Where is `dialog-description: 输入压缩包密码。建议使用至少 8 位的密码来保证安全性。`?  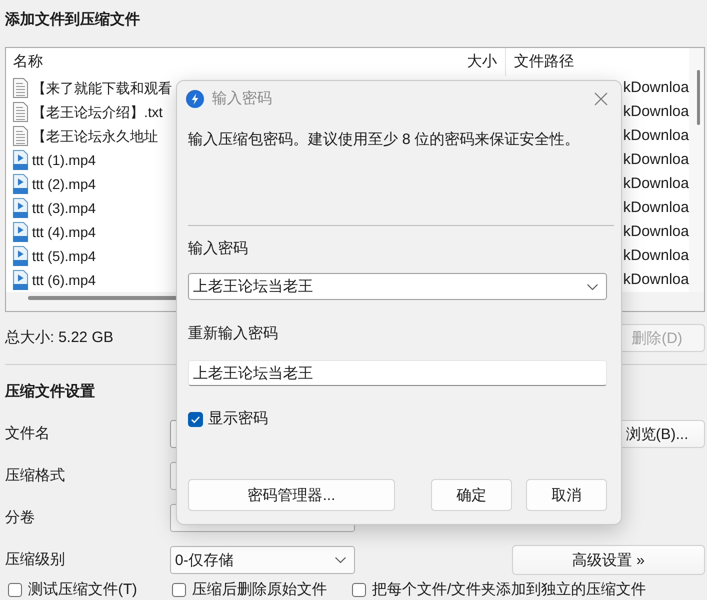 dialog-description: 输入压缩包密码。建议使用至少 8 位的密码来保证安全性。 is located at coordinates (384, 140).